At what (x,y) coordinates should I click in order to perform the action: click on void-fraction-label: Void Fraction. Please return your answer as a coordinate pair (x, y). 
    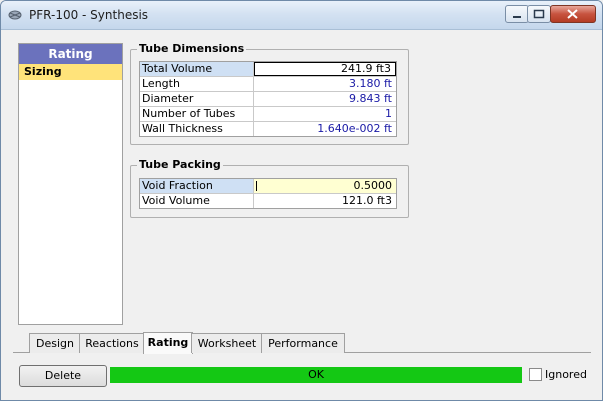
    Looking at the image, I should click on (197, 186).